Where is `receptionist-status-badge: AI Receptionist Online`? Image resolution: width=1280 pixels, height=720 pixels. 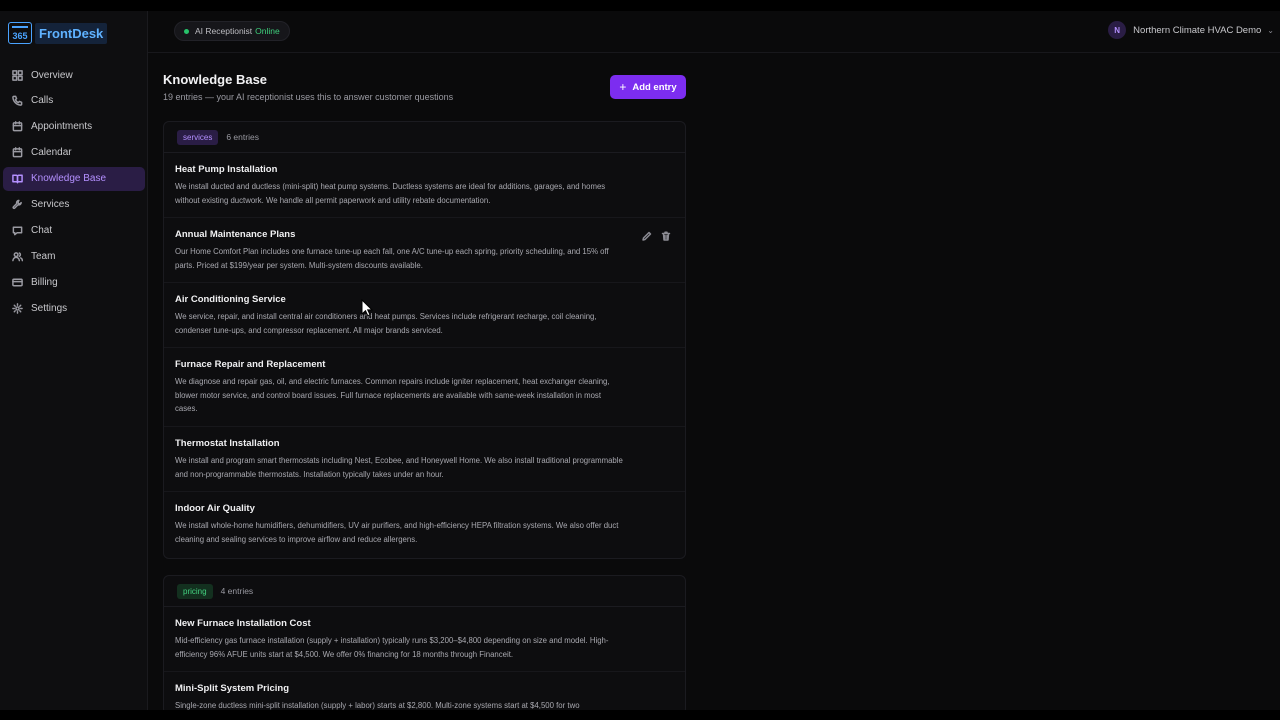 receptionist-status-badge: AI Receptionist Online is located at coordinates (232, 31).